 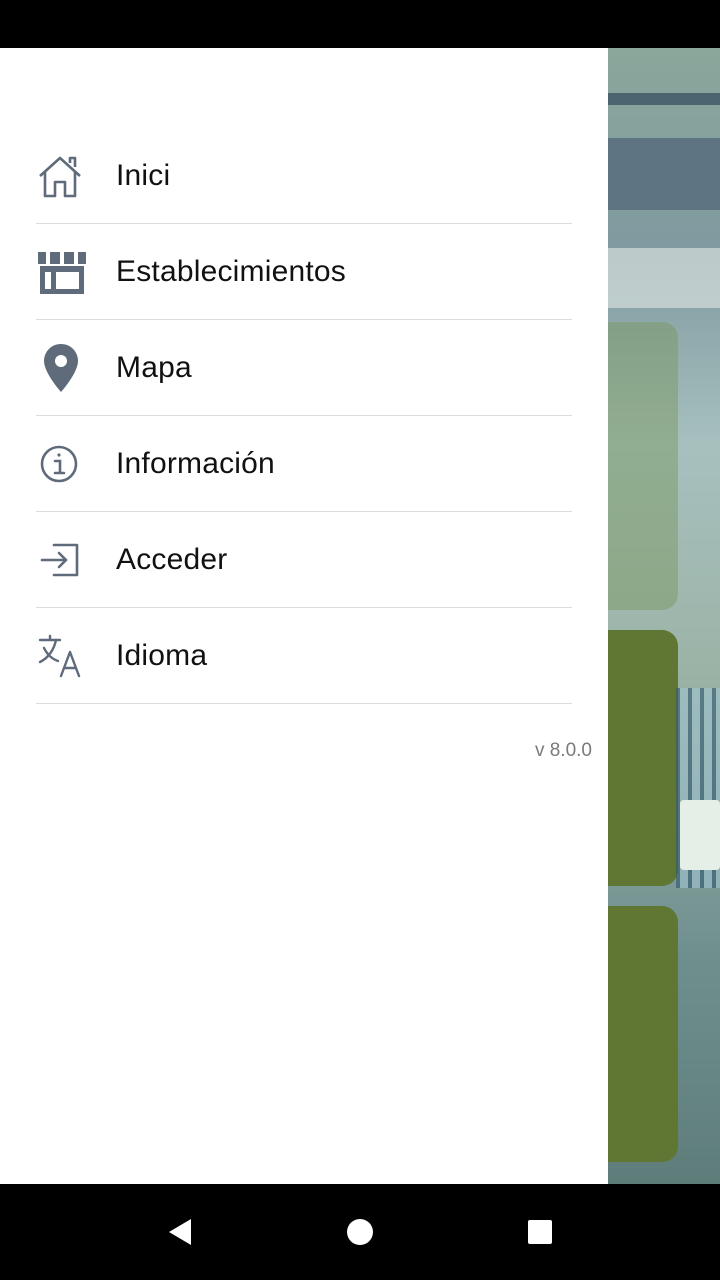 I want to click on menu-item-establecimientos: Establecimientos, so click(x=304, y=272).